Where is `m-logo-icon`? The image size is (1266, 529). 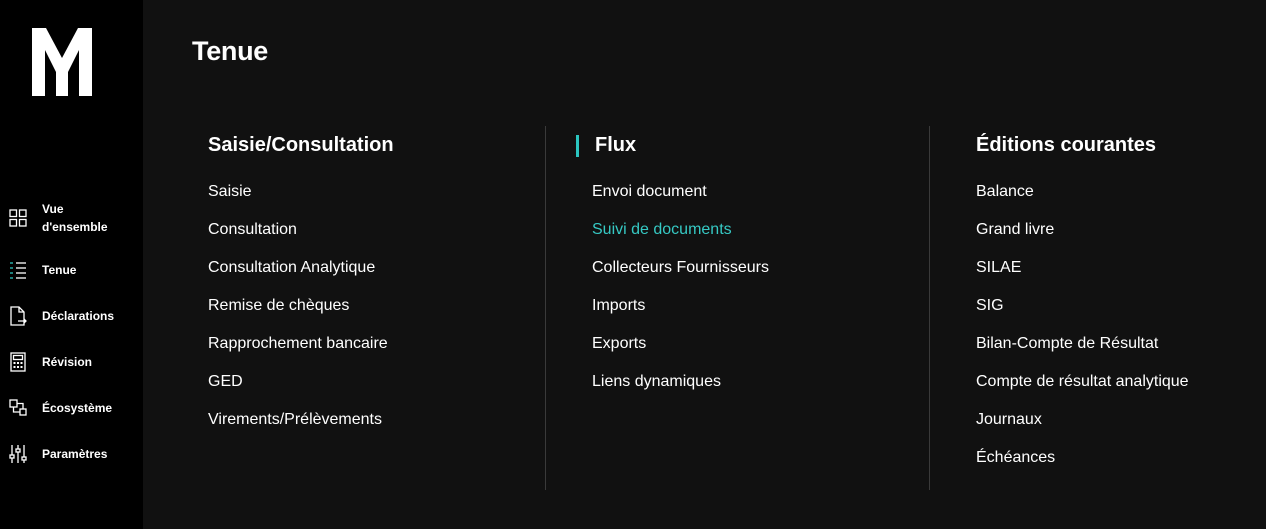 m-logo-icon is located at coordinates (62, 62).